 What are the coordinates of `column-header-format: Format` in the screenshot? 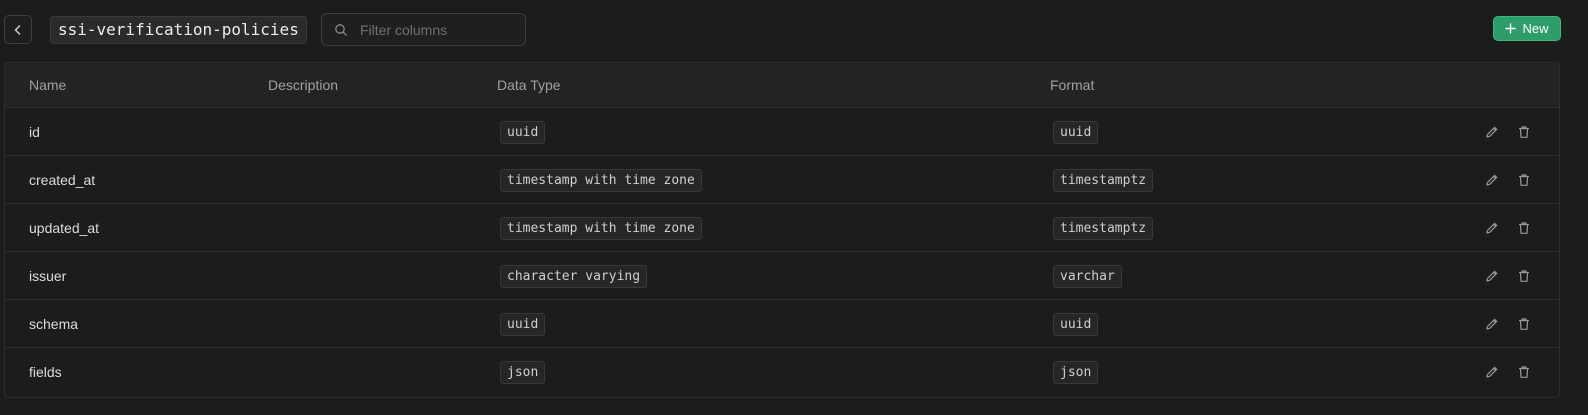 It's located at (1072, 85).